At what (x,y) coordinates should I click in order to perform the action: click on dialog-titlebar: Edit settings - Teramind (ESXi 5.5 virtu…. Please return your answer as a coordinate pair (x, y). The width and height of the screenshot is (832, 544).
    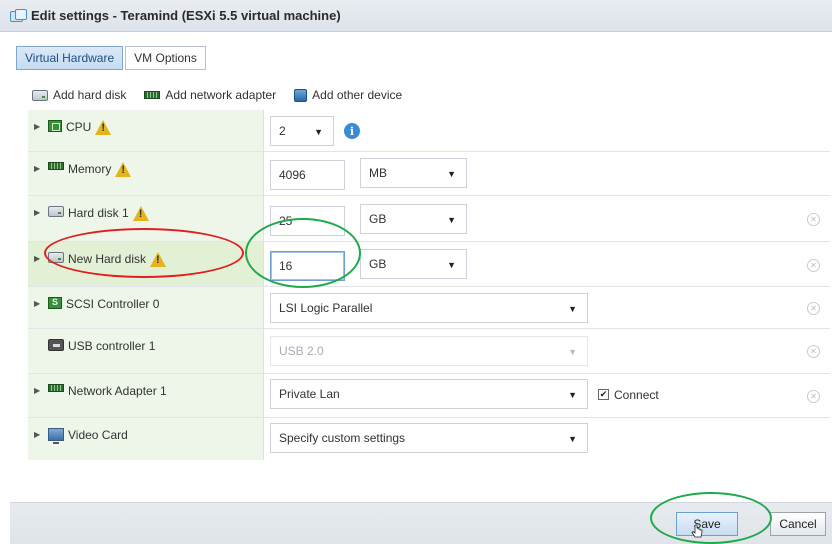
    Looking at the image, I should click on (416, 16).